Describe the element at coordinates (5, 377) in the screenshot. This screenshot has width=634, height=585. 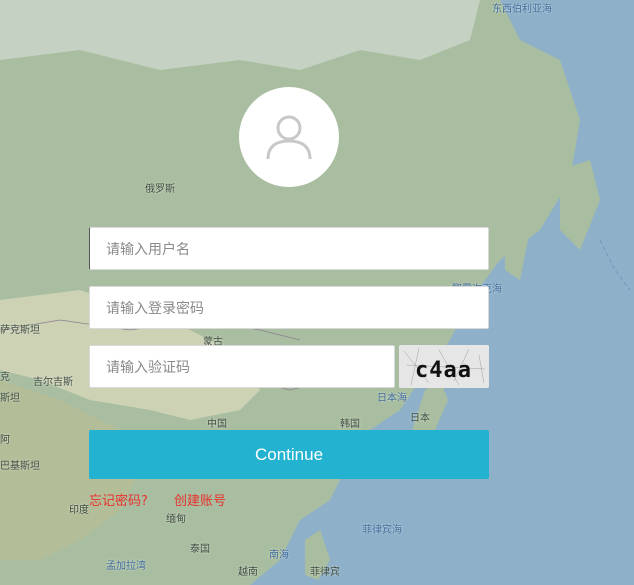
I see `map-label-kyrgyzstan: 克` at that location.